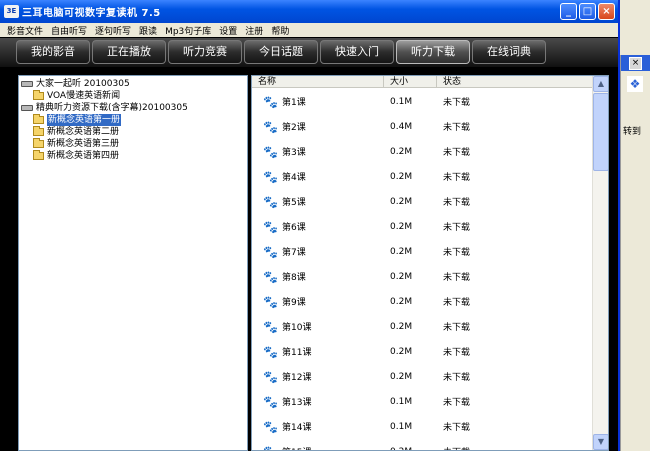 The image size is (650, 451). What do you see at coordinates (318, 82) in the screenshot?
I see `column-header-name: 名称` at bounding box center [318, 82].